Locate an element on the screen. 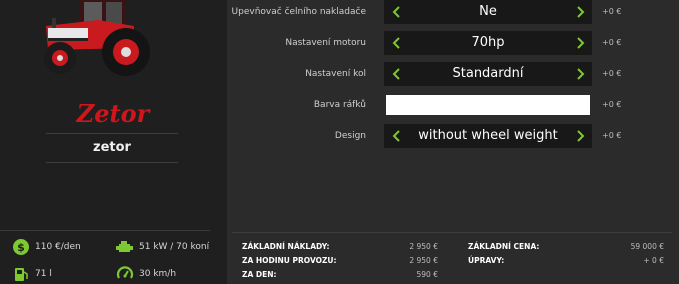 Image resolution: width=679 pixels, height=284 pixels. per-day-value: 590 € is located at coordinates (427, 274).